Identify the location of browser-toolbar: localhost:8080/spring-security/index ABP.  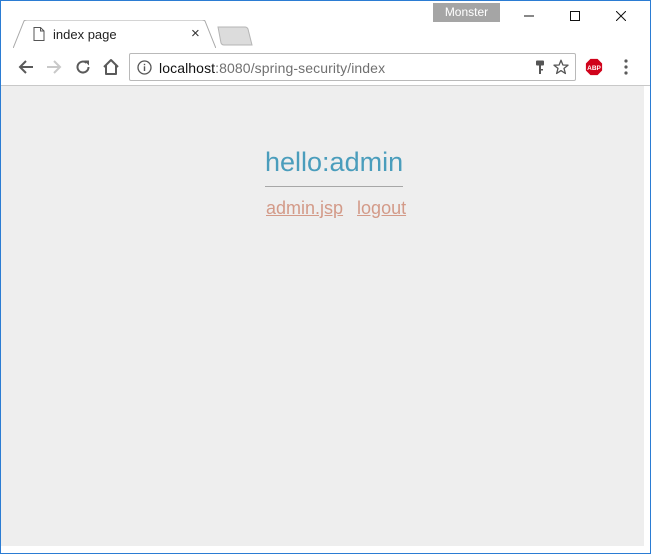
(325, 67).